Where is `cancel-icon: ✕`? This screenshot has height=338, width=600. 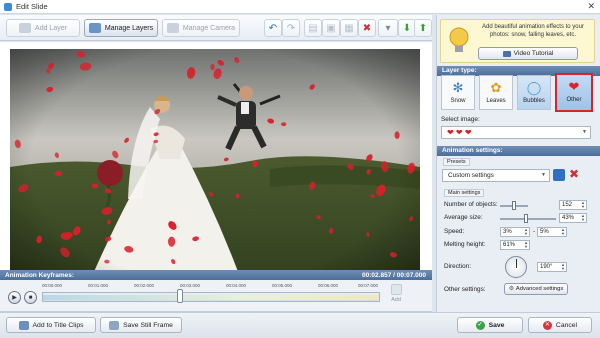 cancel-icon: ✕ is located at coordinates (547, 325).